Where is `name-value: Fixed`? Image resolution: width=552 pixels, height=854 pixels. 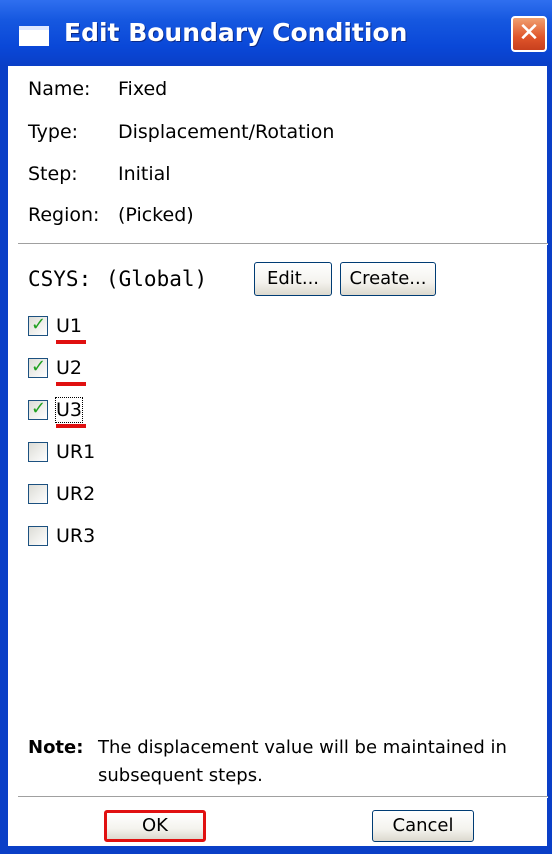
name-value: Fixed is located at coordinates (143, 89).